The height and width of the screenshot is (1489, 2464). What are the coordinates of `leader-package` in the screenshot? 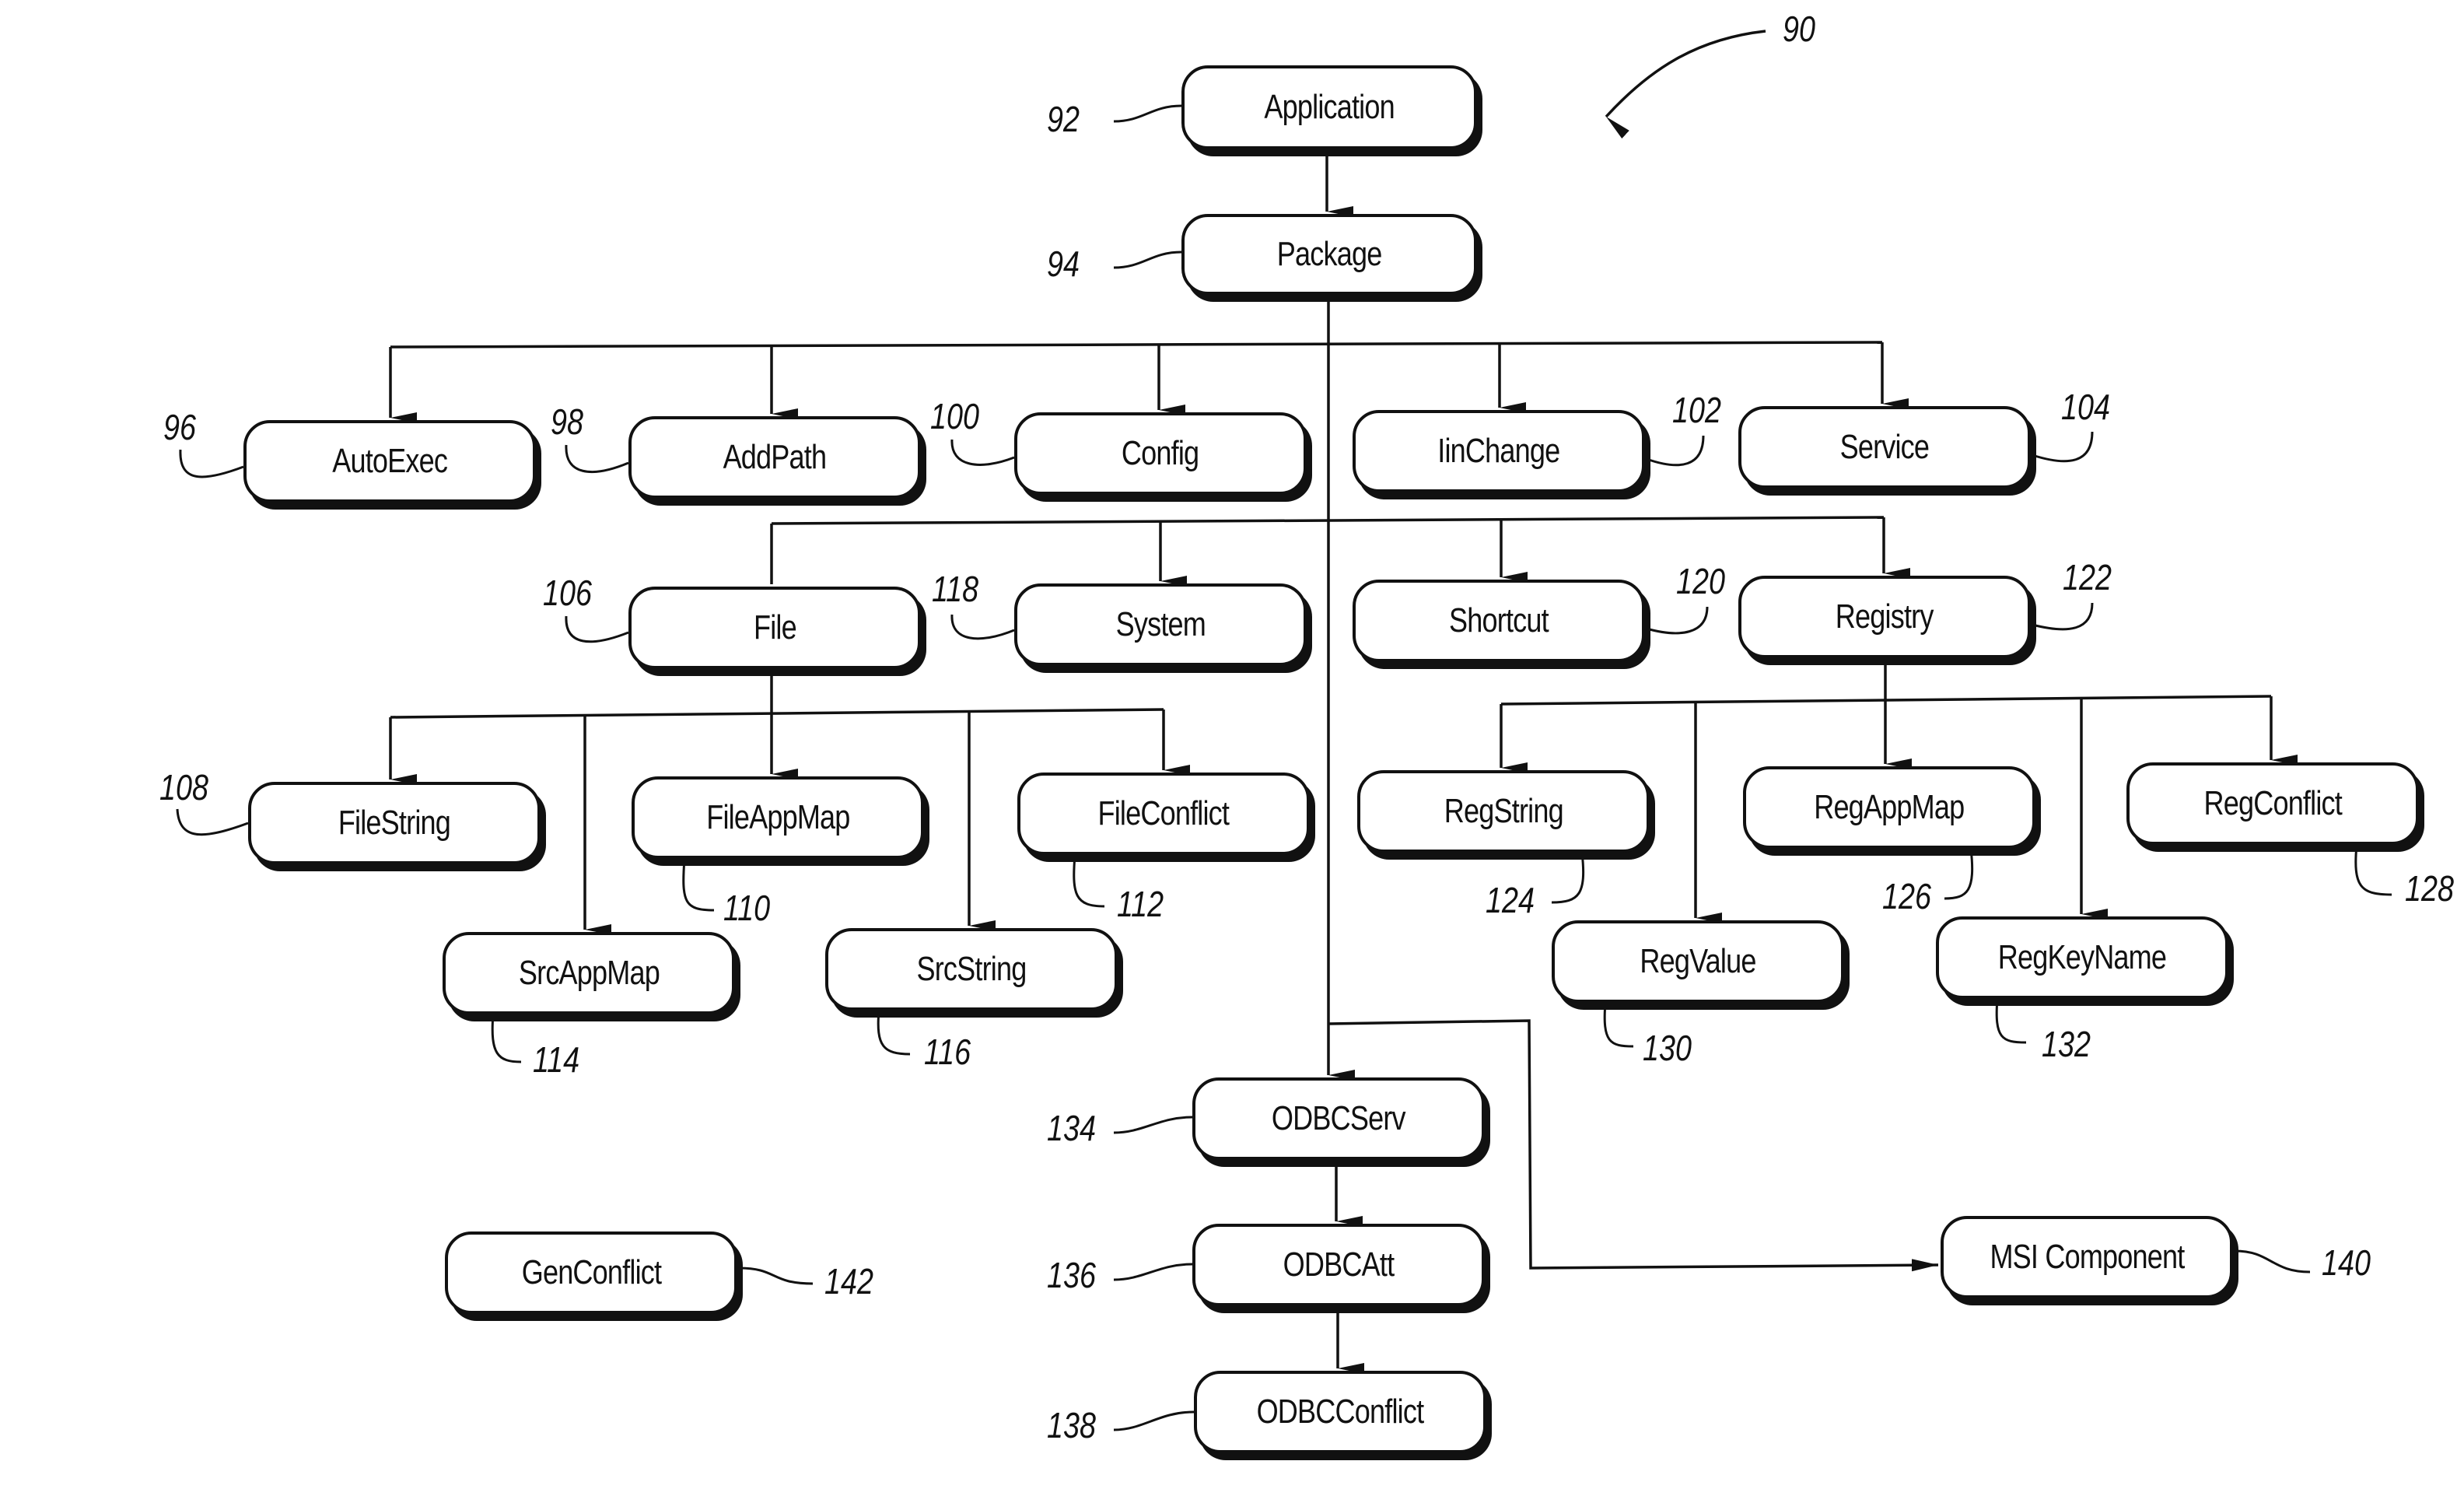 It's located at (1147, 260).